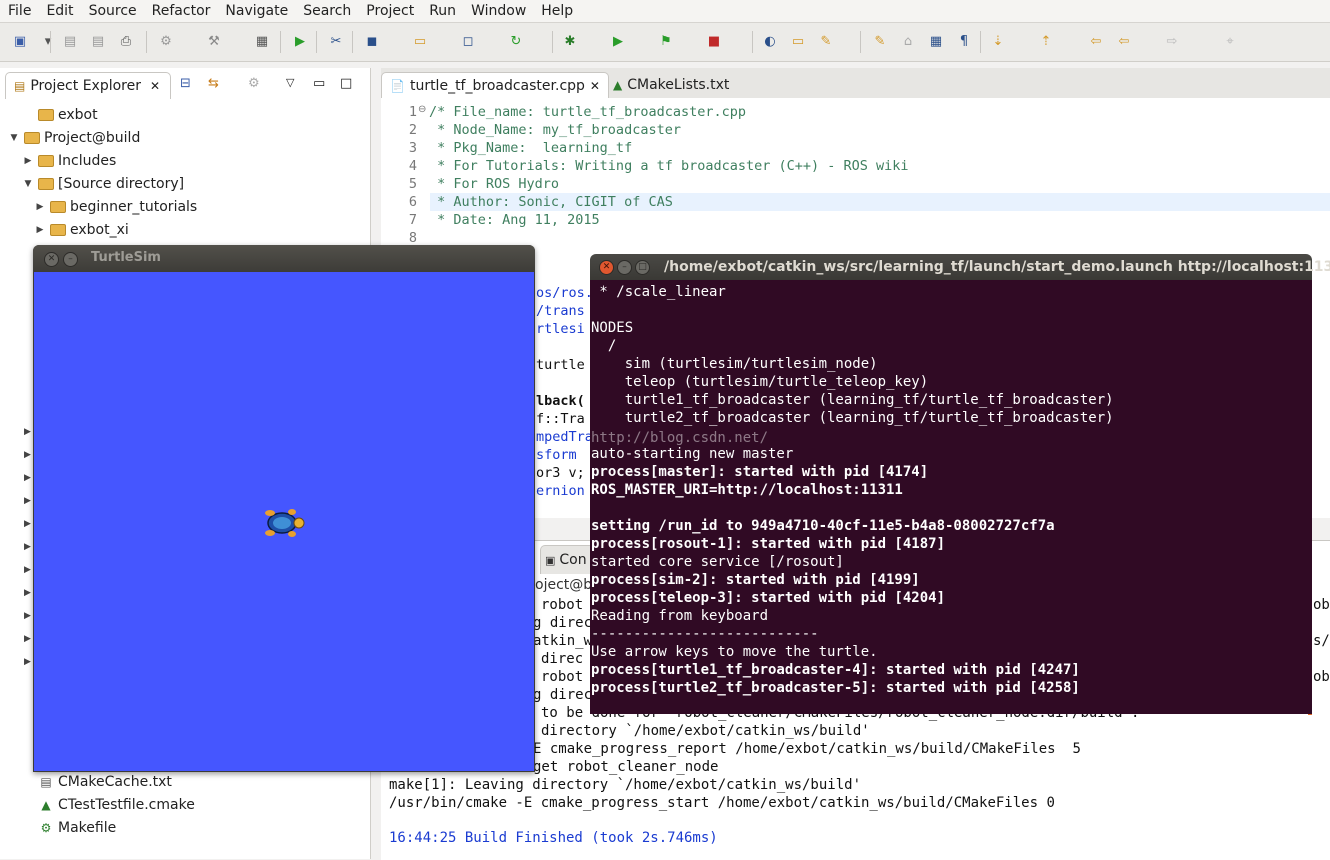  What do you see at coordinates (798, 41) in the screenshot?
I see `open-folder-icon: ▭` at bounding box center [798, 41].